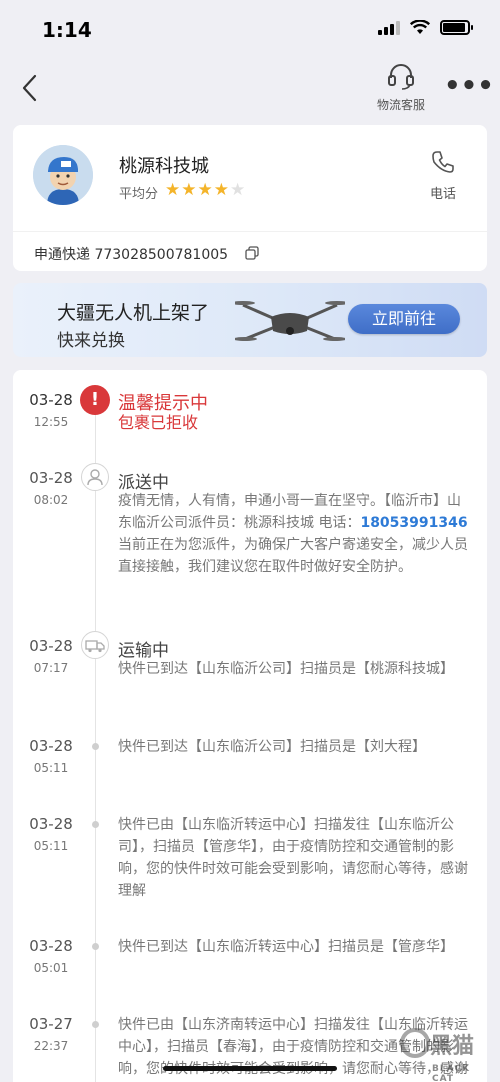 This screenshot has height=1082, width=500. Describe the element at coordinates (442, 194) in the screenshot. I see `phone-label: 电话` at that location.